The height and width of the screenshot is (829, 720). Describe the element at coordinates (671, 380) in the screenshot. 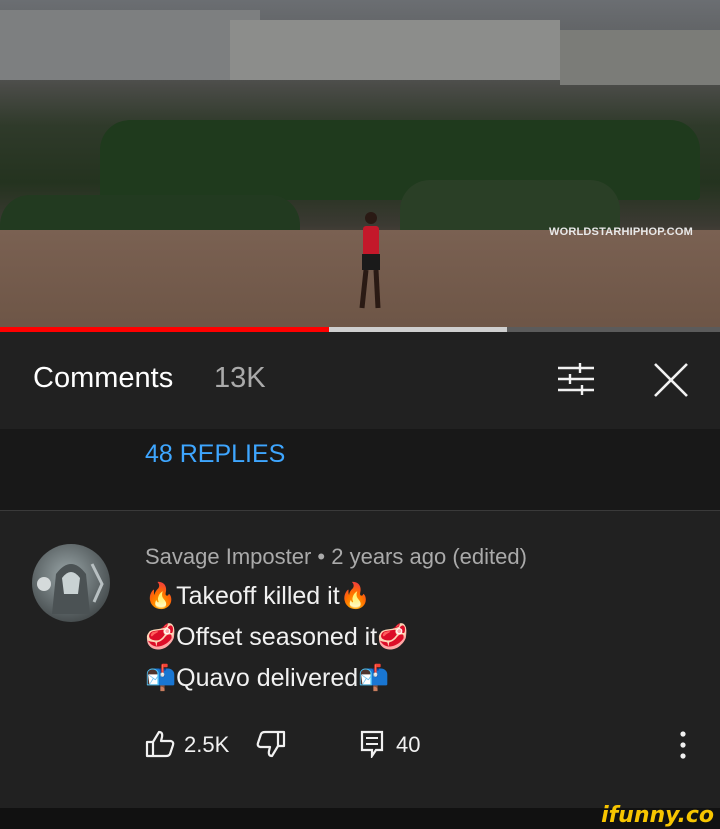

I see `close-icon` at that location.